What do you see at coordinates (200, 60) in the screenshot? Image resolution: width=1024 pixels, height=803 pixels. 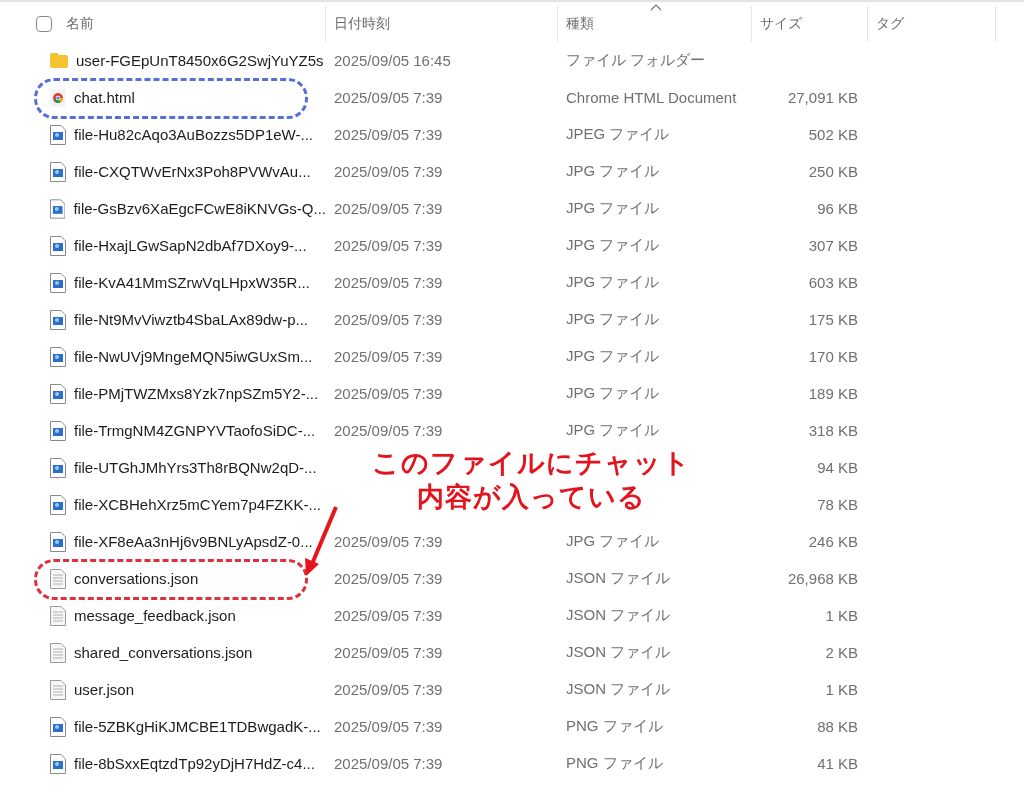 I see `file-name: user-FGEpUnT8450x6G2SwjYuYZ5s` at bounding box center [200, 60].